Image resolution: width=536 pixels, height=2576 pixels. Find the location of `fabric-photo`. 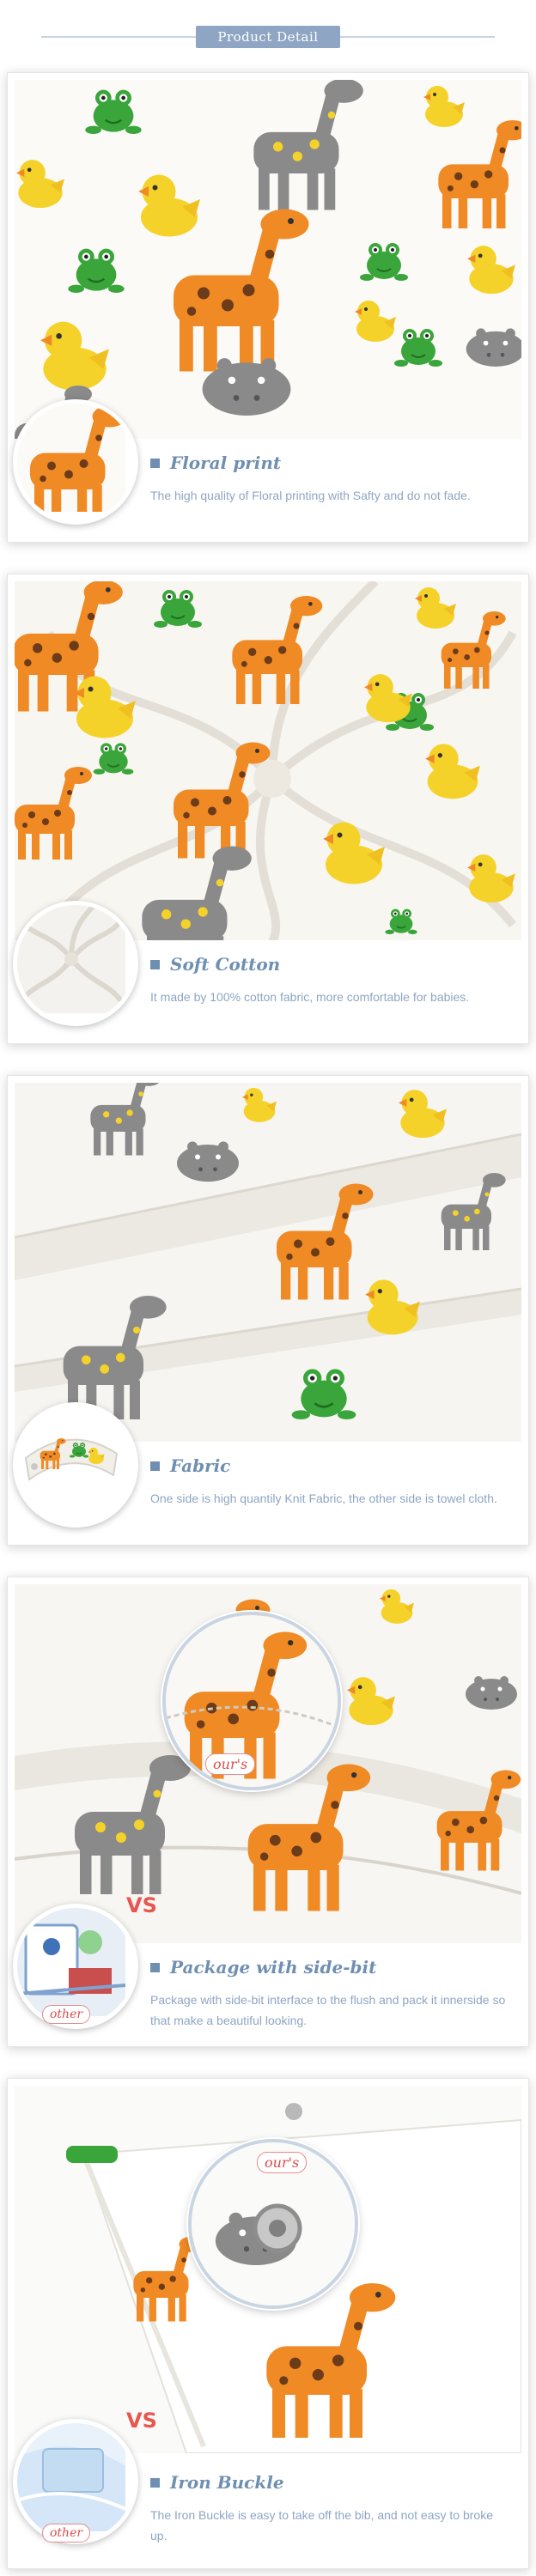

fabric-photo is located at coordinates (268, 1262).